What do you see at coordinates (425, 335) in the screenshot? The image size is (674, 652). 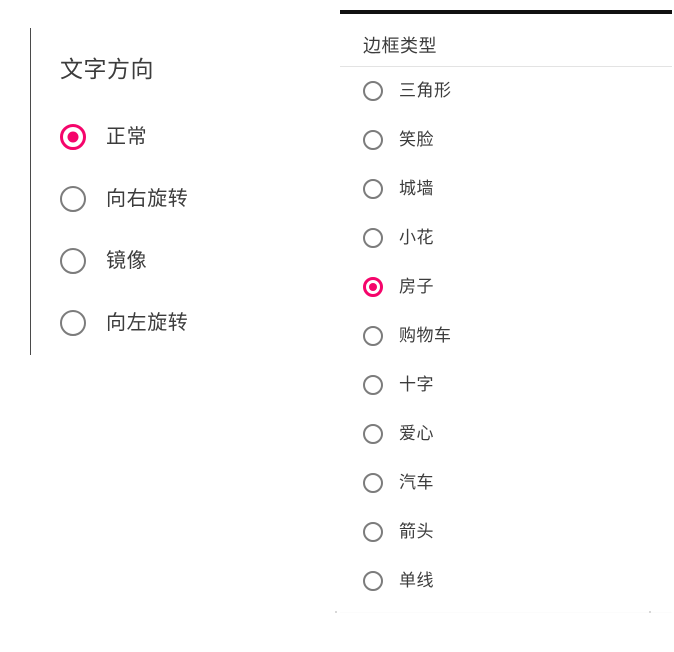 I see `border-type-option-label: 购物车` at bounding box center [425, 335].